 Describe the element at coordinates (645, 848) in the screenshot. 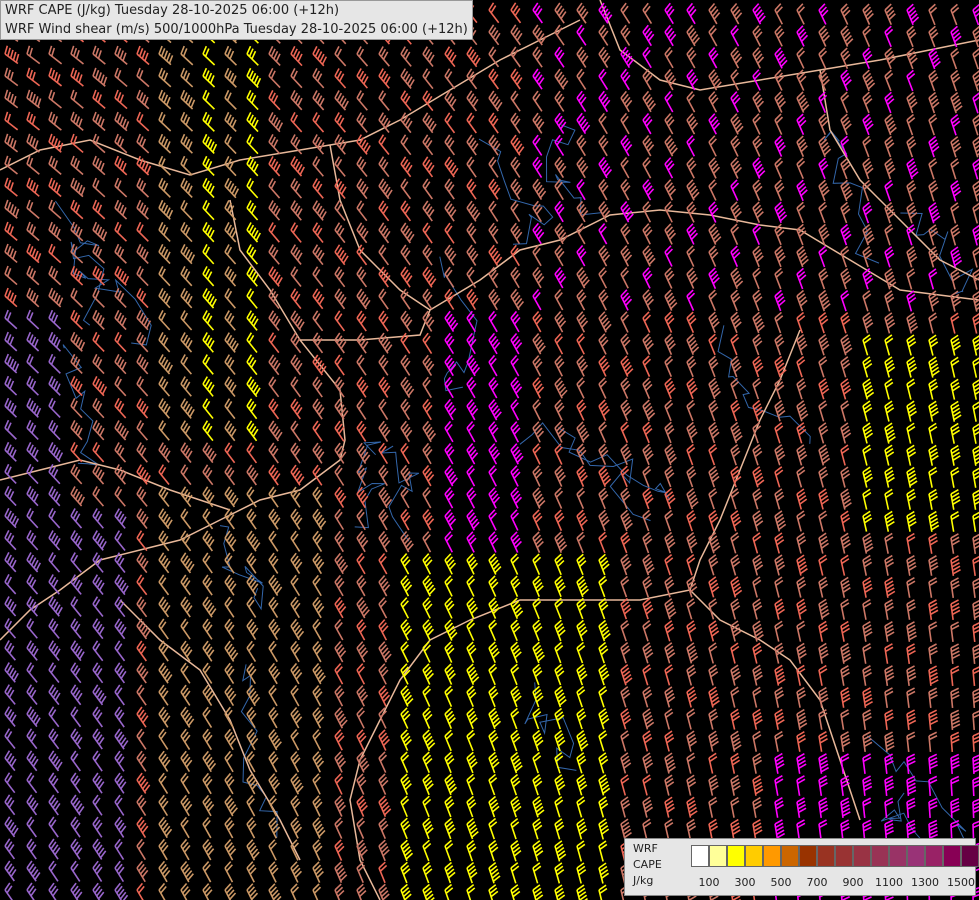

I see `legend-model-label: WRF` at that location.